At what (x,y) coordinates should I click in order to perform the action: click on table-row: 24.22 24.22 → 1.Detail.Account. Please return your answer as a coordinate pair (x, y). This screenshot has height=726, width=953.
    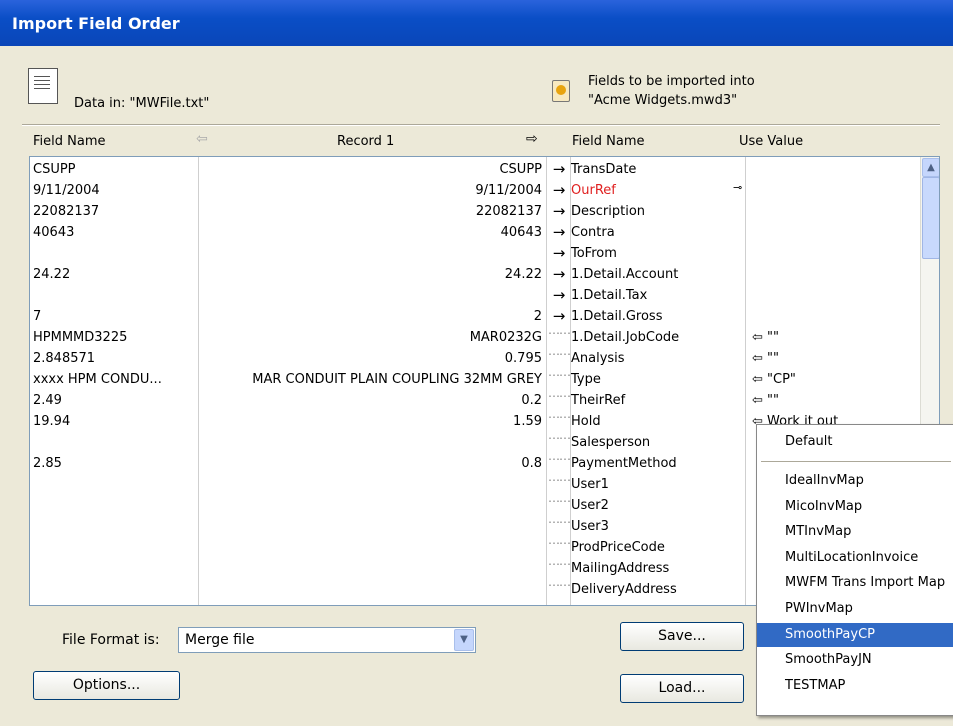
    Looking at the image, I should click on (484, 274).